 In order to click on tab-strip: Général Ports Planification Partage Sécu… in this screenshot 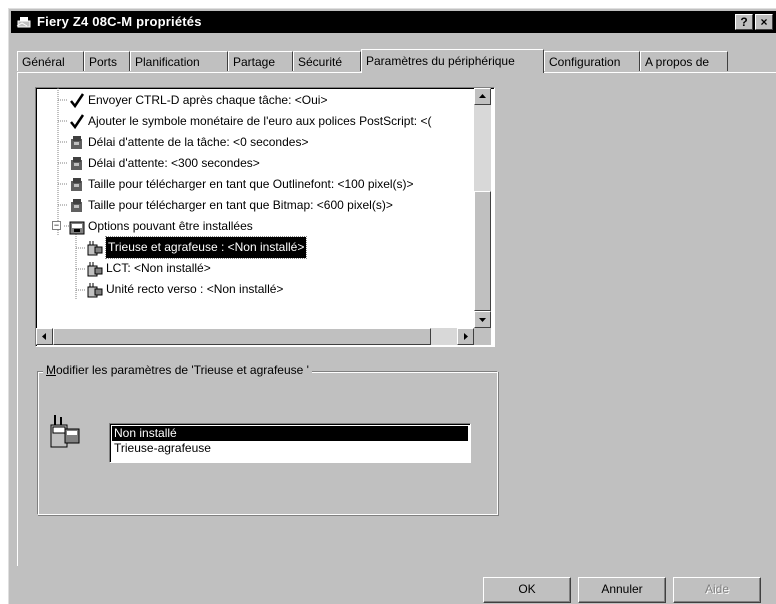, I will do `click(396, 61)`.